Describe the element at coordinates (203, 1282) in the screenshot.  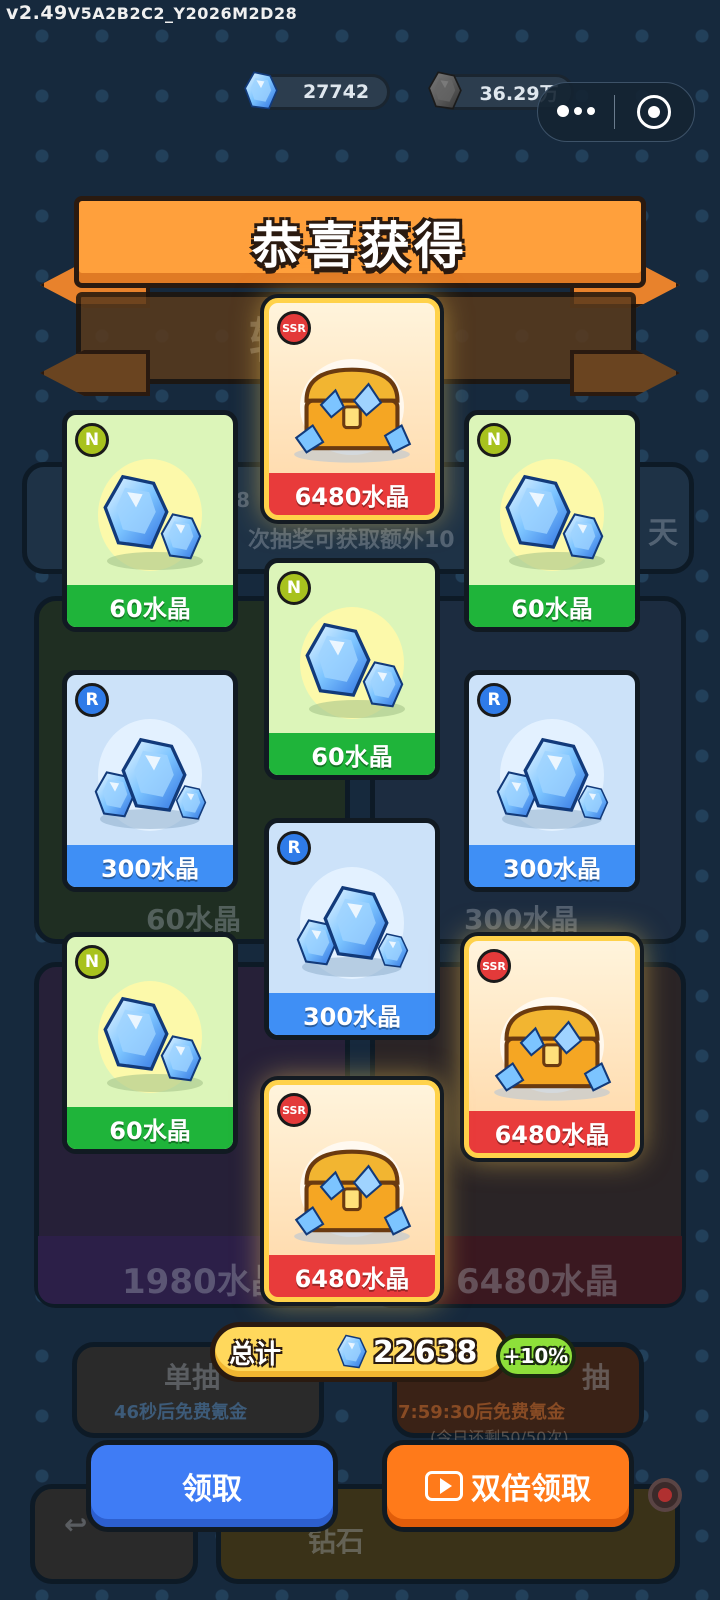
I see `bottom-left-price: 1980水晶` at that location.